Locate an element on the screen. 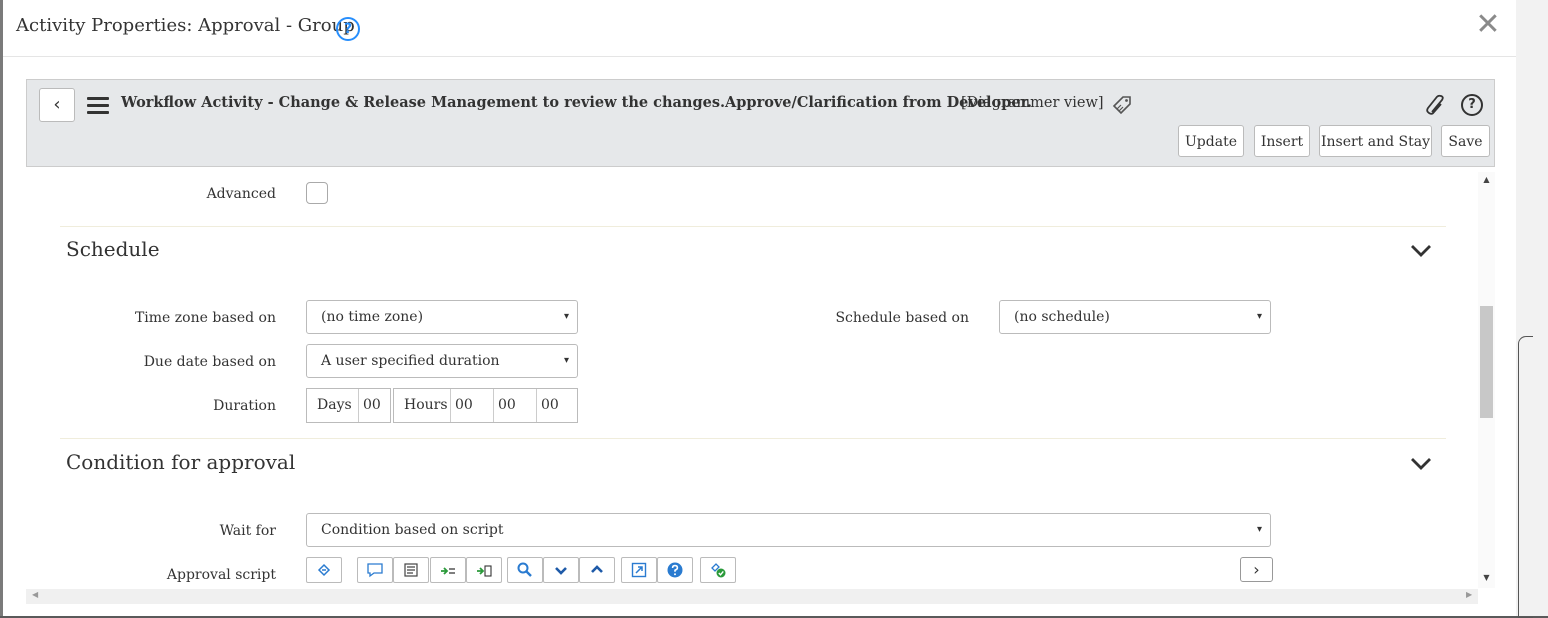 This screenshot has height=618, width=1548. due-date-select: A user specified duration ▾ is located at coordinates (442, 361).